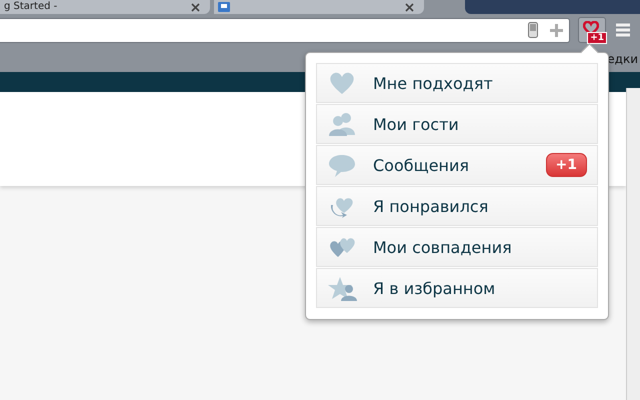 This screenshot has height=400, width=640. I want to click on heart-icon, so click(591, 28).